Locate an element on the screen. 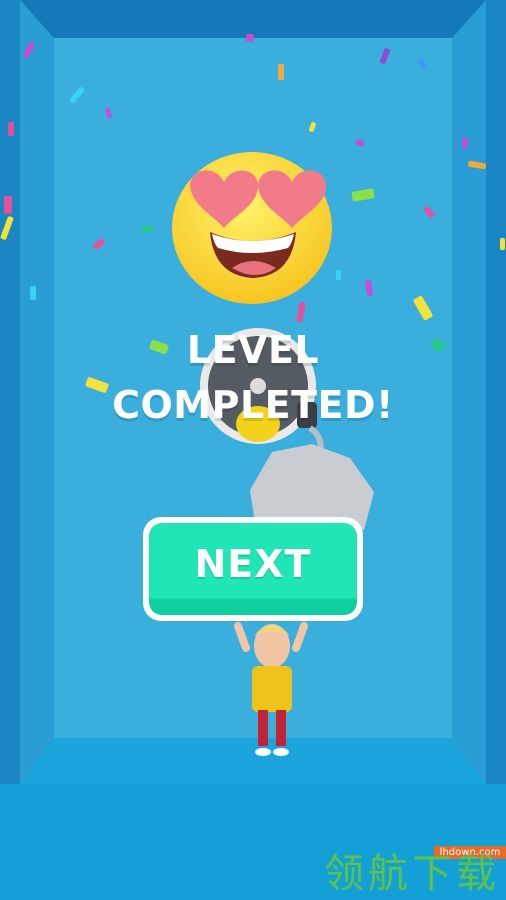 The width and height of the screenshot is (506, 900). next-button: NEXT is located at coordinates (253, 569).